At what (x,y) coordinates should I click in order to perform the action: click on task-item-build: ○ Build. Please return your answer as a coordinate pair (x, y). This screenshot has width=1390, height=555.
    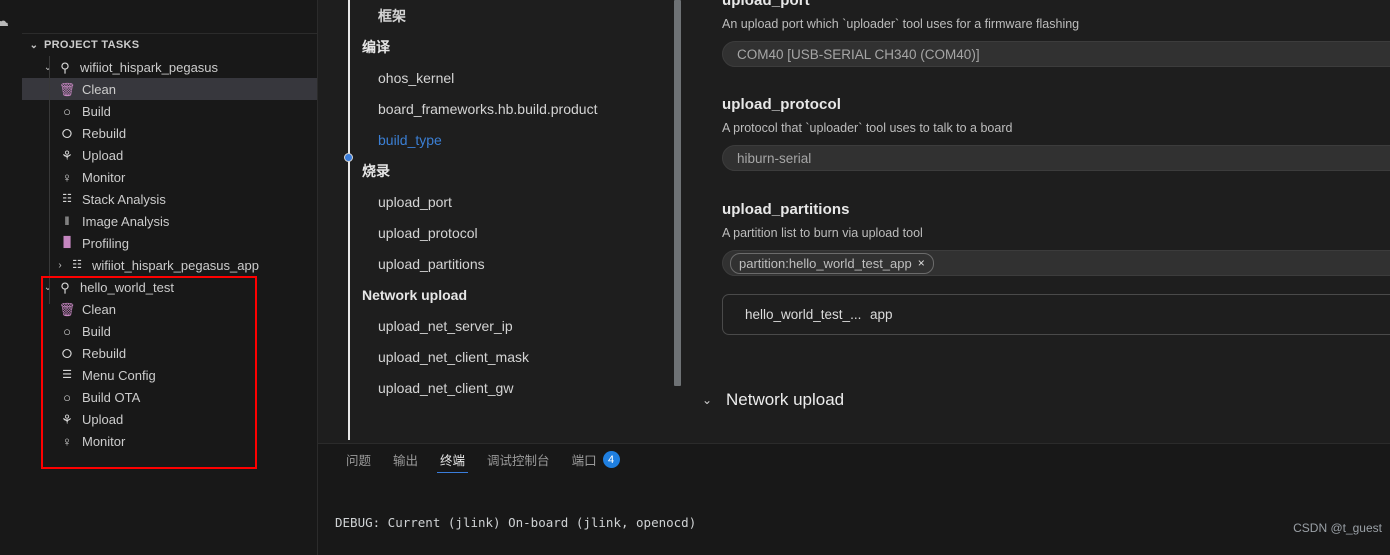
    Looking at the image, I should click on (169, 111).